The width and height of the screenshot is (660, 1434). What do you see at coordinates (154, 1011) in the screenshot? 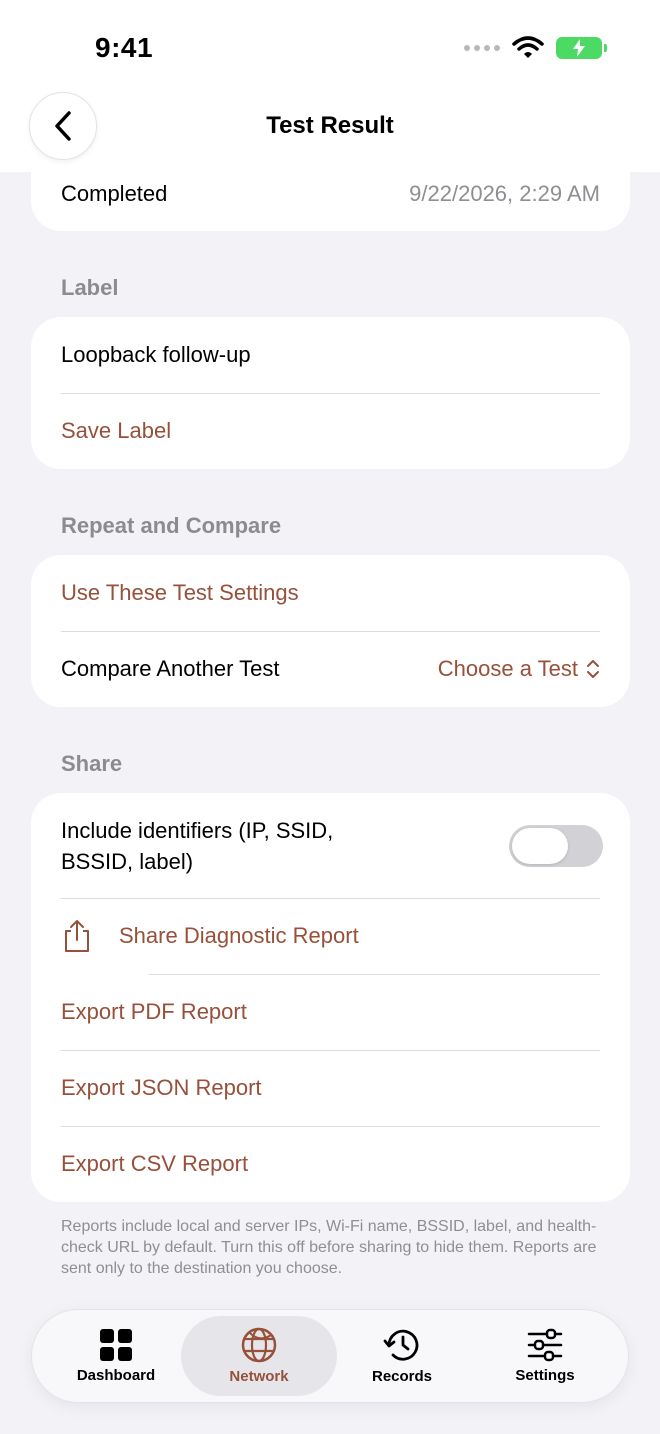
I see `export-pdf-text: Export PDF Report` at bounding box center [154, 1011].